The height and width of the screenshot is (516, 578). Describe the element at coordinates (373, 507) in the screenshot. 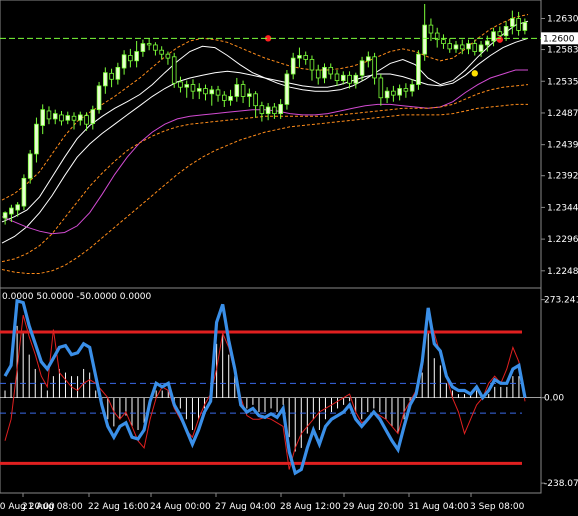

I see `time-tick-label: 29 Aug 20:00` at that location.